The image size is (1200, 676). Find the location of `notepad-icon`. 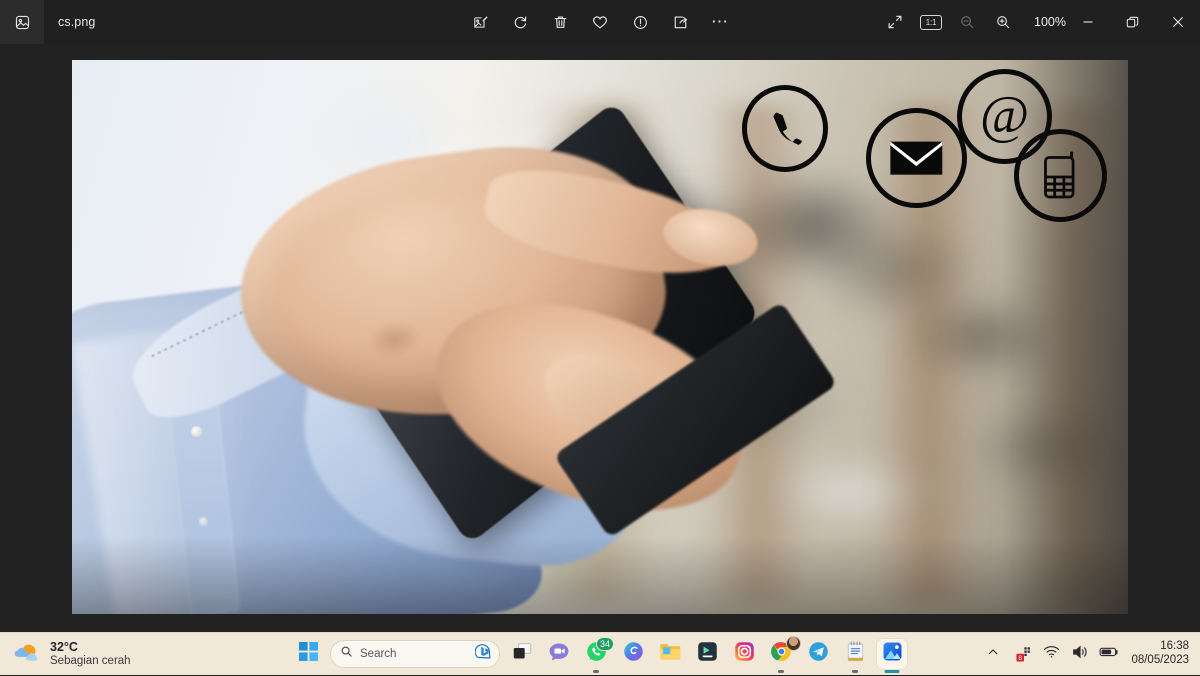

notepad-icon is located at coordinates (855, 654).